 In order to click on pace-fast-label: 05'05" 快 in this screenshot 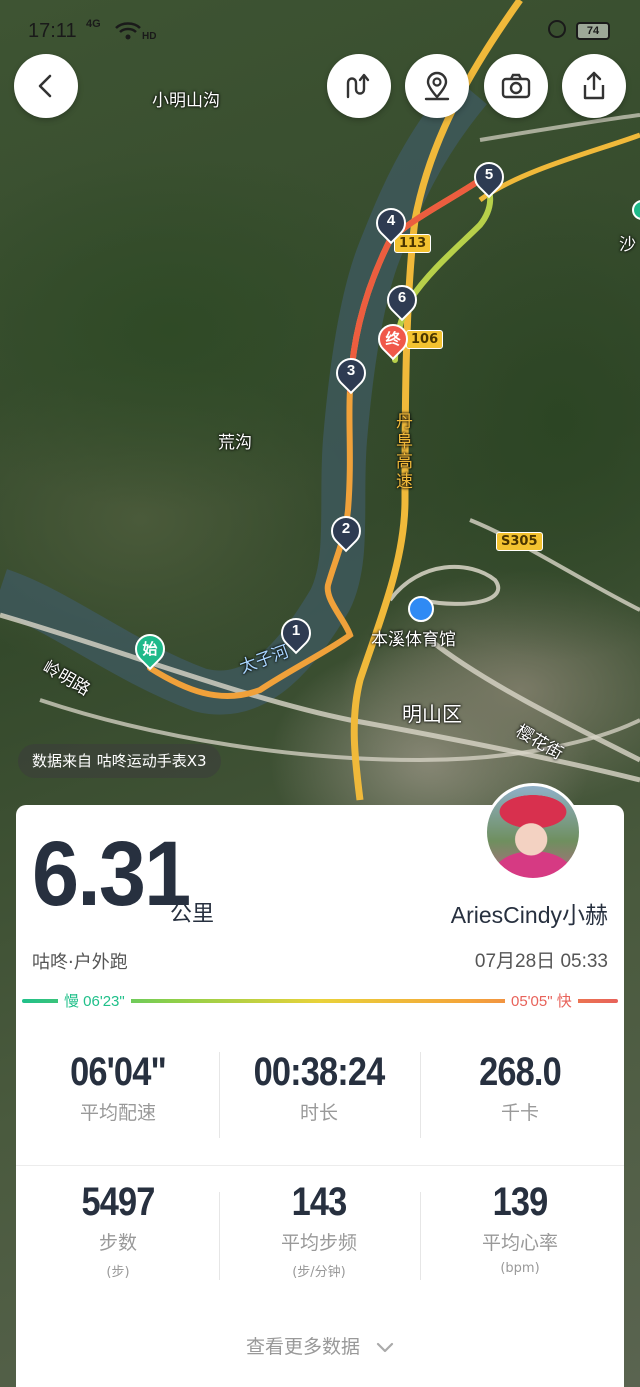, I will do `click(541, 1000)`.